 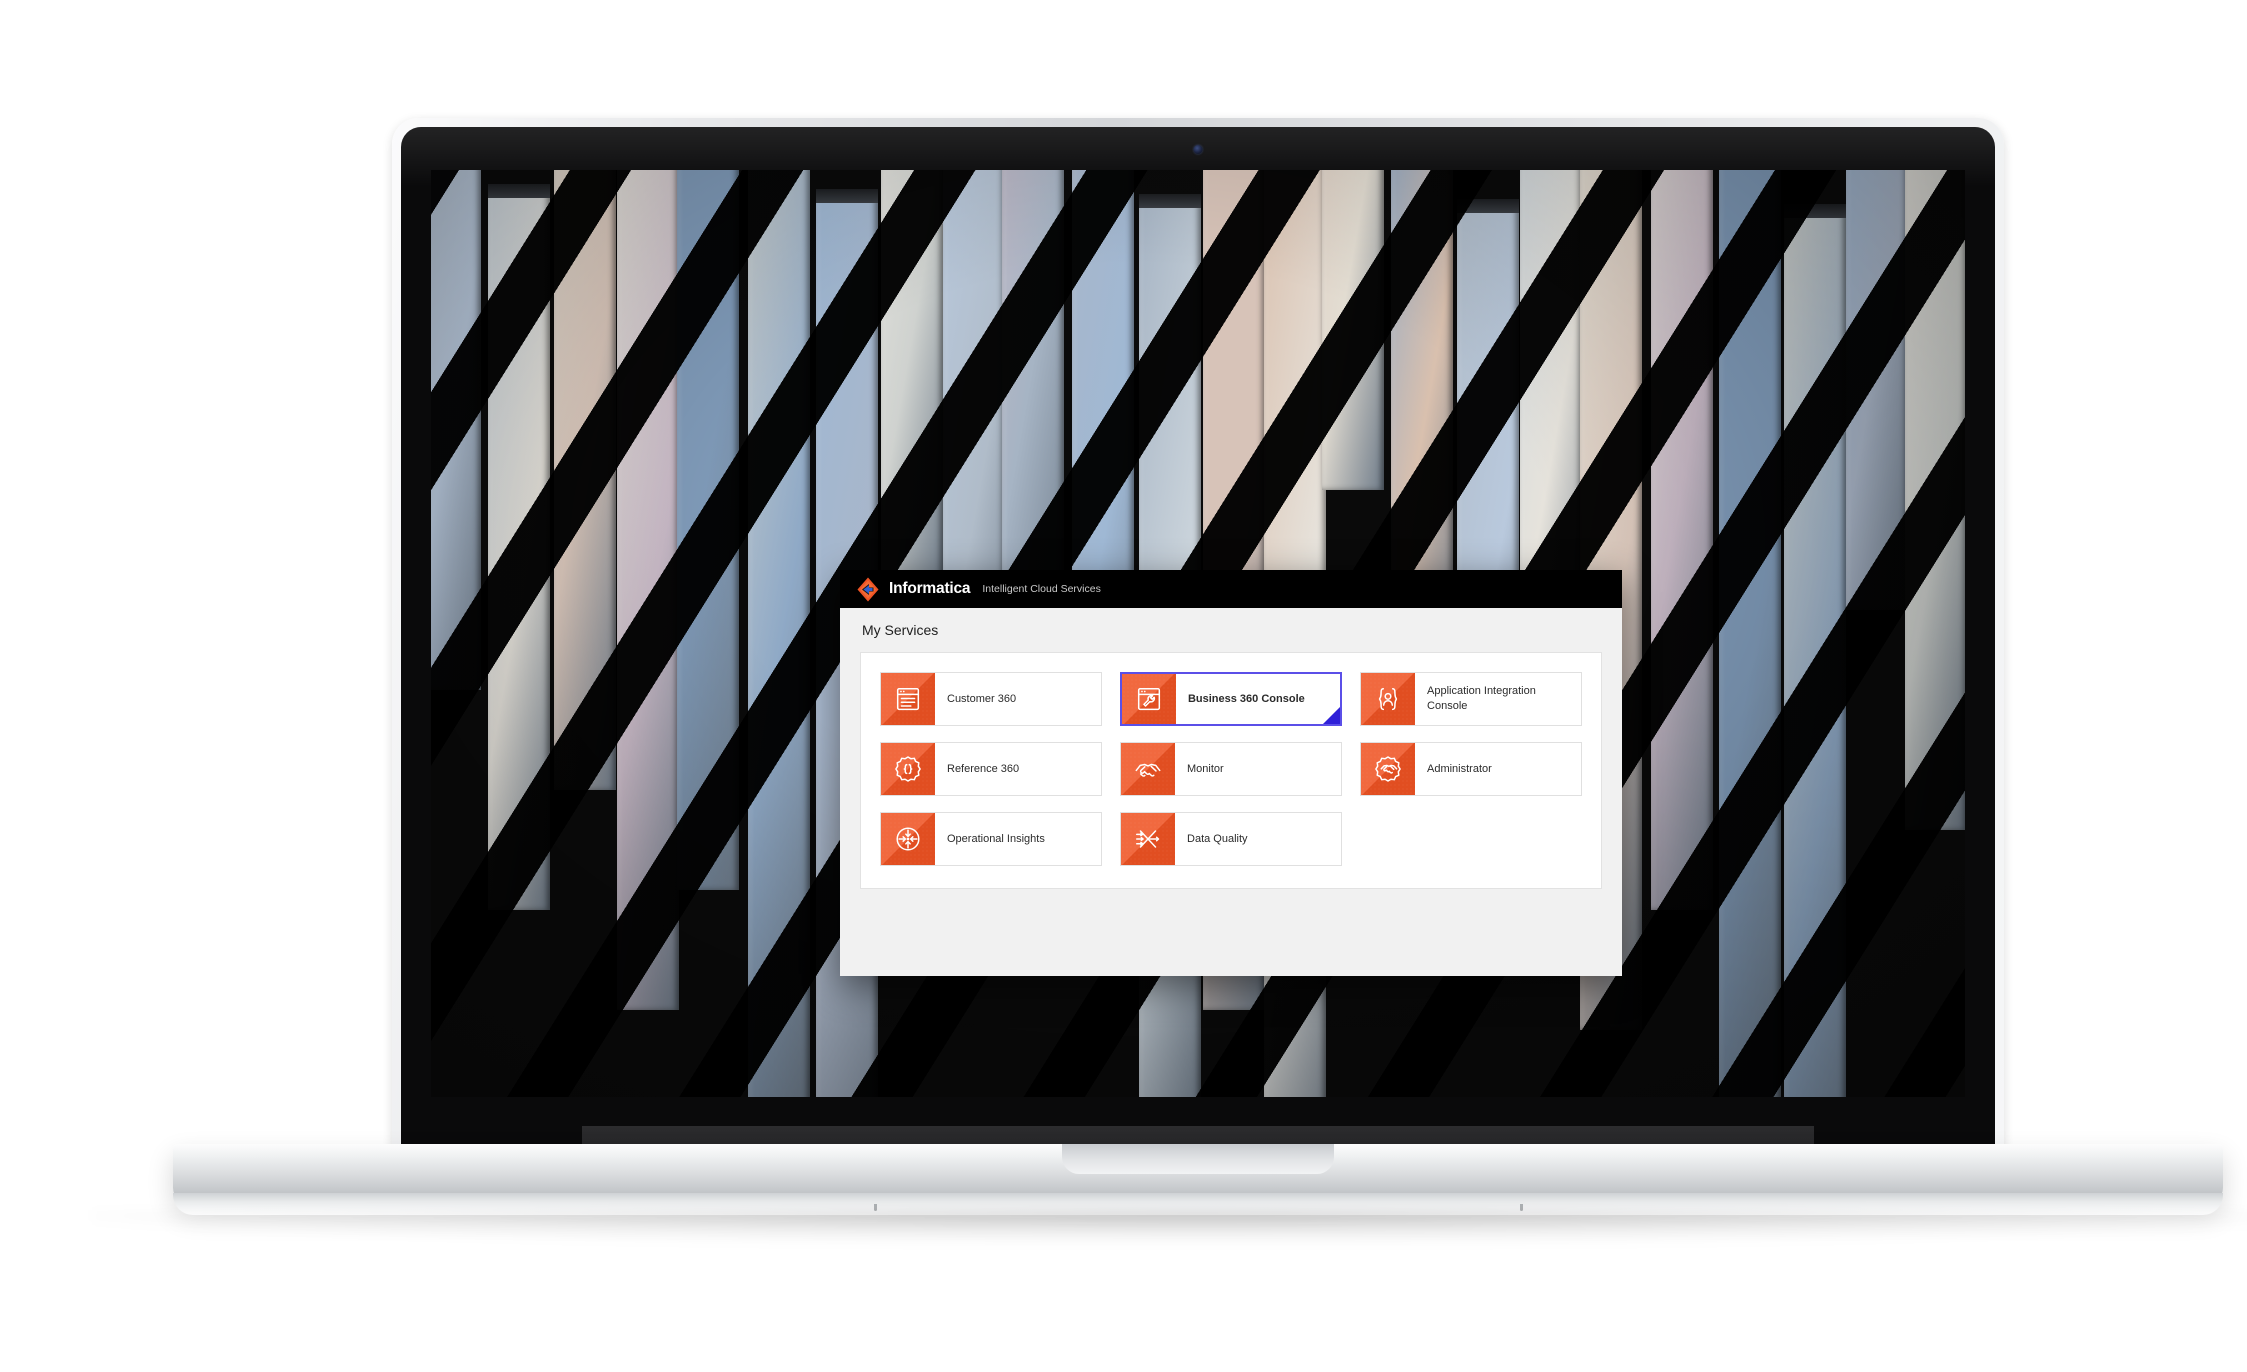 I want to click on service-card-business-360-console: Business 360 Console, so click(x=1231, y=699).